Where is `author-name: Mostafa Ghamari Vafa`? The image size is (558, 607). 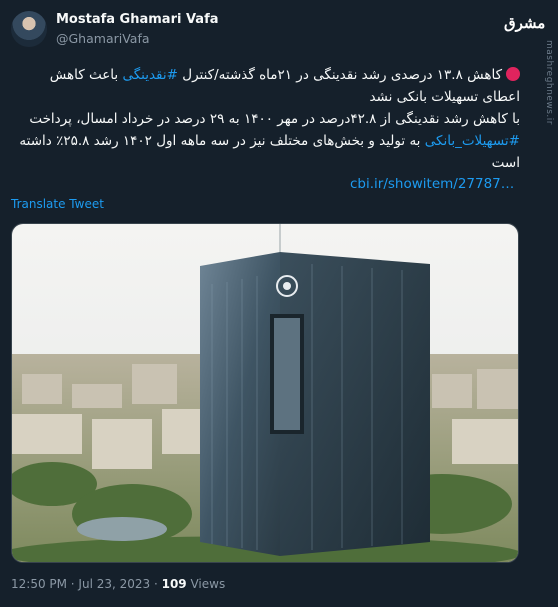
author-name: Mostafa Ghamari Vafa is located at coordinates (137, 19).